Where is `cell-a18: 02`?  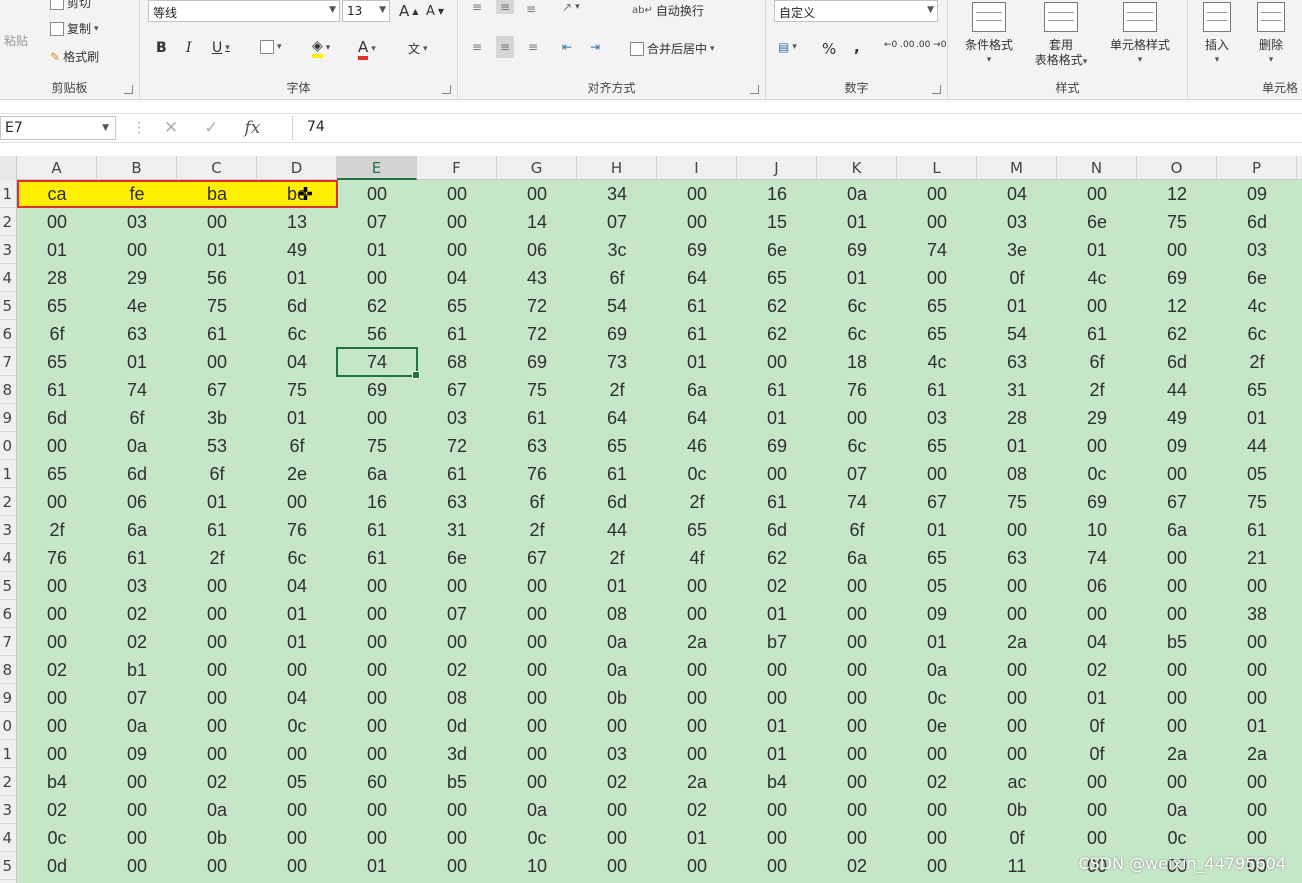 cell-a18: 02 is located at coordinates (57, 670).